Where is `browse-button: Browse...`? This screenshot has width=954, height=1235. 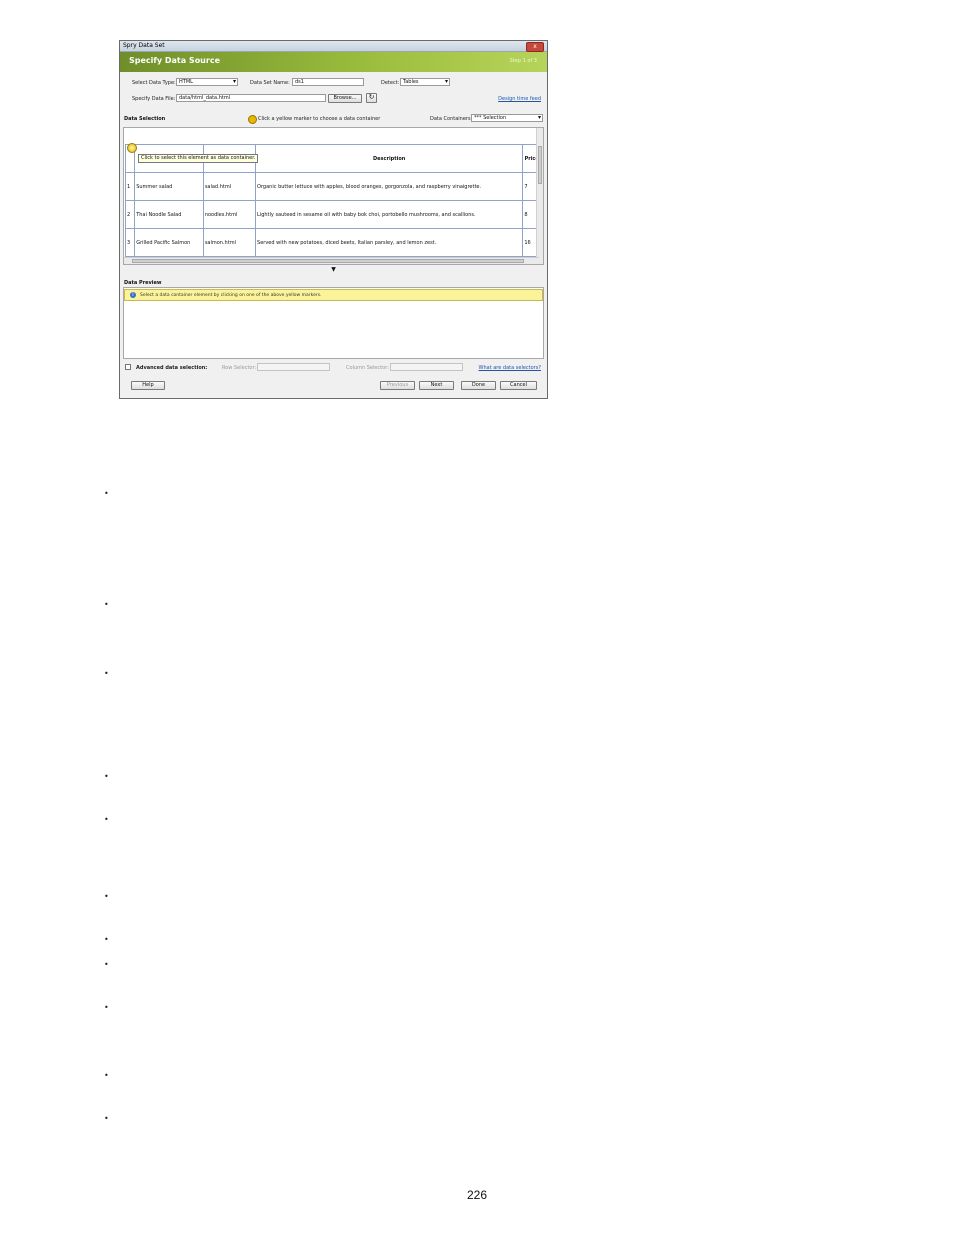
browse-button: Browse... is located at coordinates (345, 98).